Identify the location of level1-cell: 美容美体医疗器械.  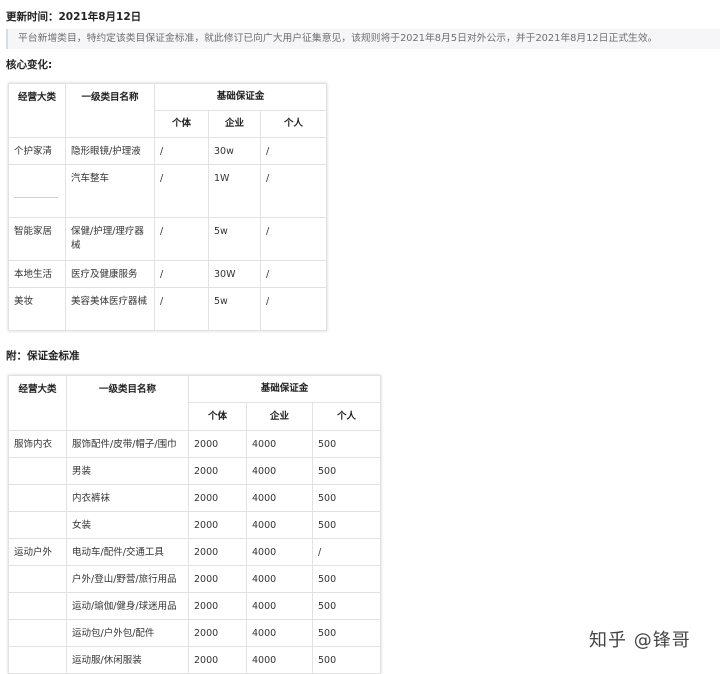
(110, 309).